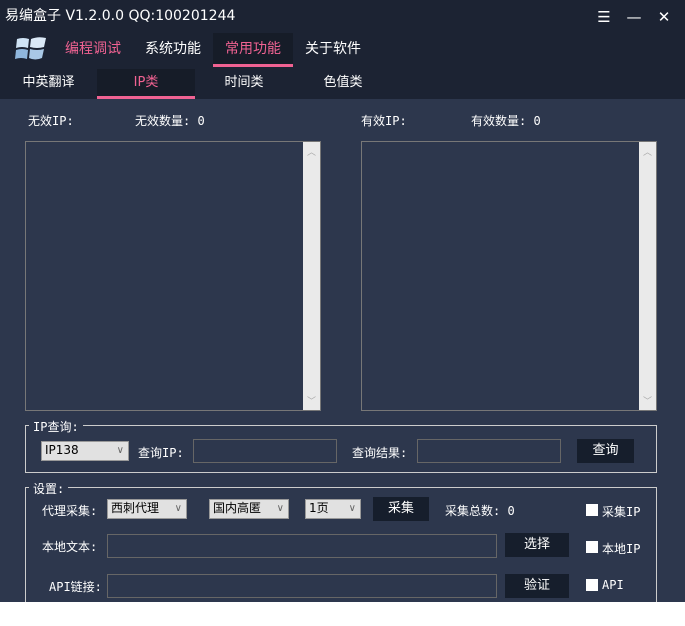  Describe the element at coordinates (120, 16) in the screenshot. I see `window-title: 易编盒子 V1.2.0.0 QQ:100201244` at that location.